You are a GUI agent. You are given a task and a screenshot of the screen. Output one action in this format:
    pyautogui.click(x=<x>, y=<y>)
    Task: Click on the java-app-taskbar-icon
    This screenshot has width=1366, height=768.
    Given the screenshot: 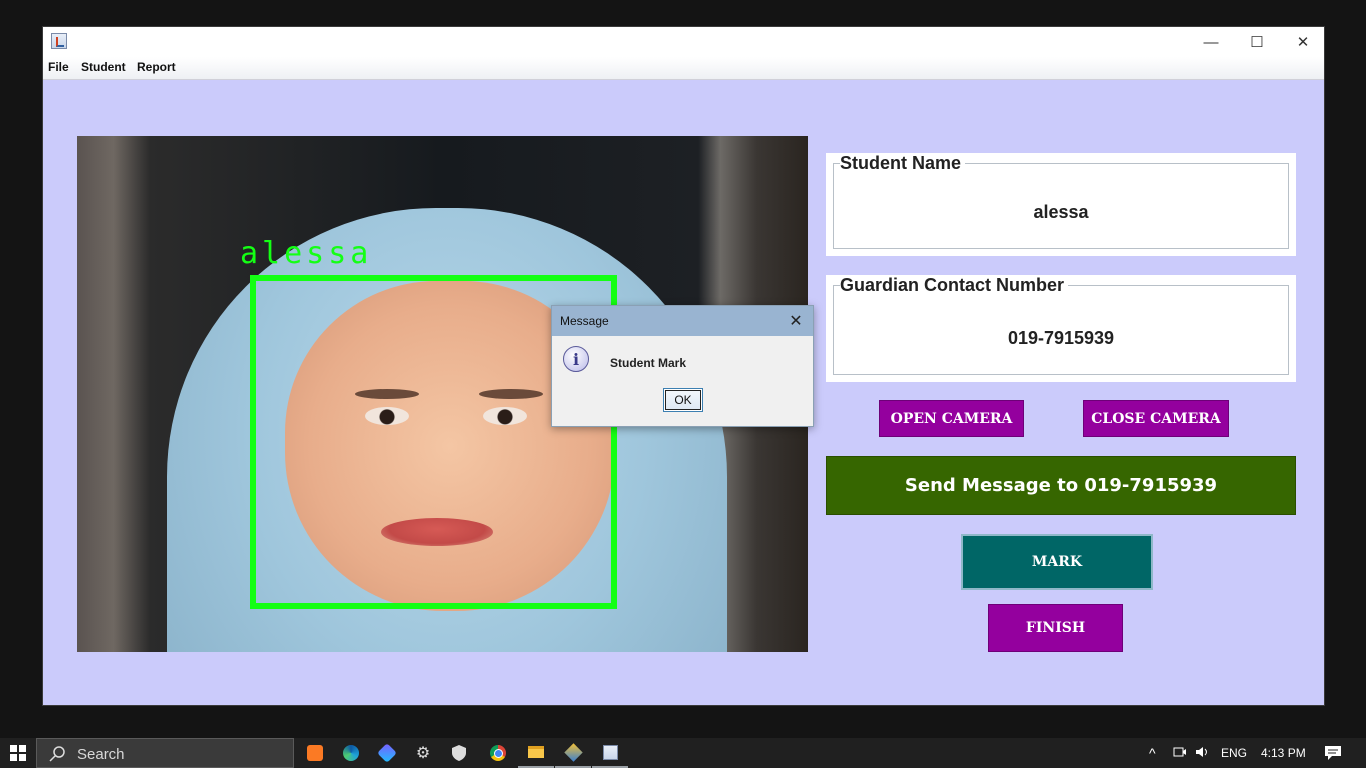 What is the action you would take?
    pyautogui.click(x=610, y=753)
    